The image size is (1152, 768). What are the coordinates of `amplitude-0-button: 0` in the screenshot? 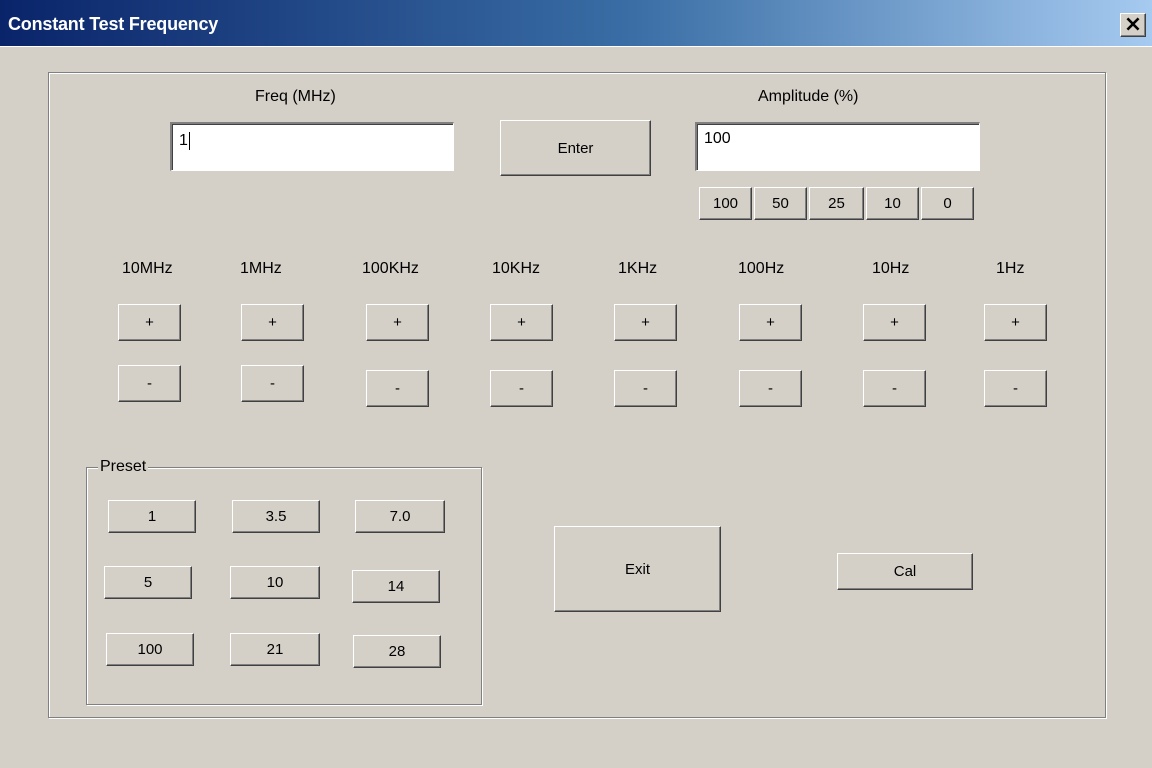 It's located at (947, 203).